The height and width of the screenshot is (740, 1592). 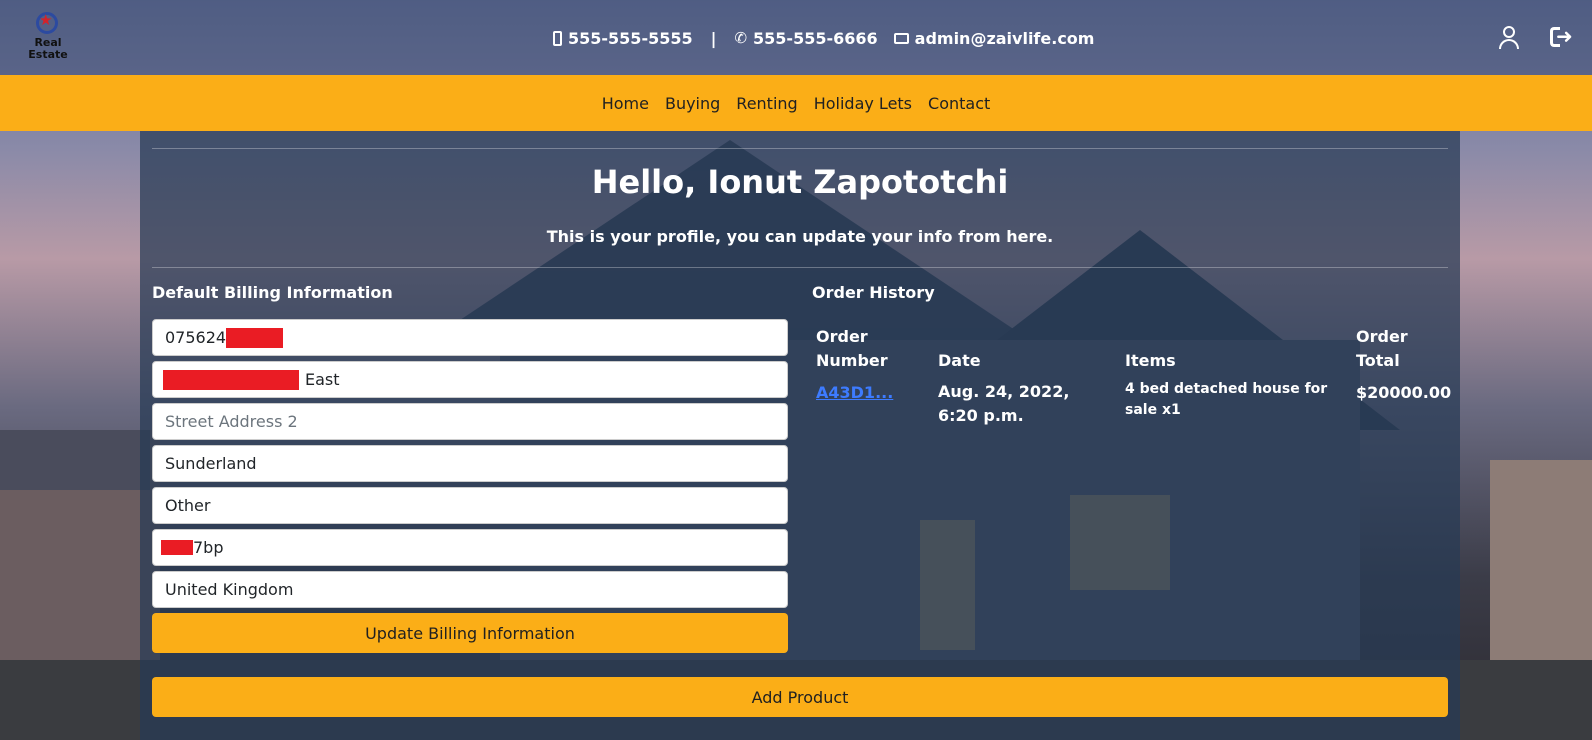 What do you see at coordinates (1509, 38) in the screenshot?
I see `user-icon` at bounding box center [1509, 38].